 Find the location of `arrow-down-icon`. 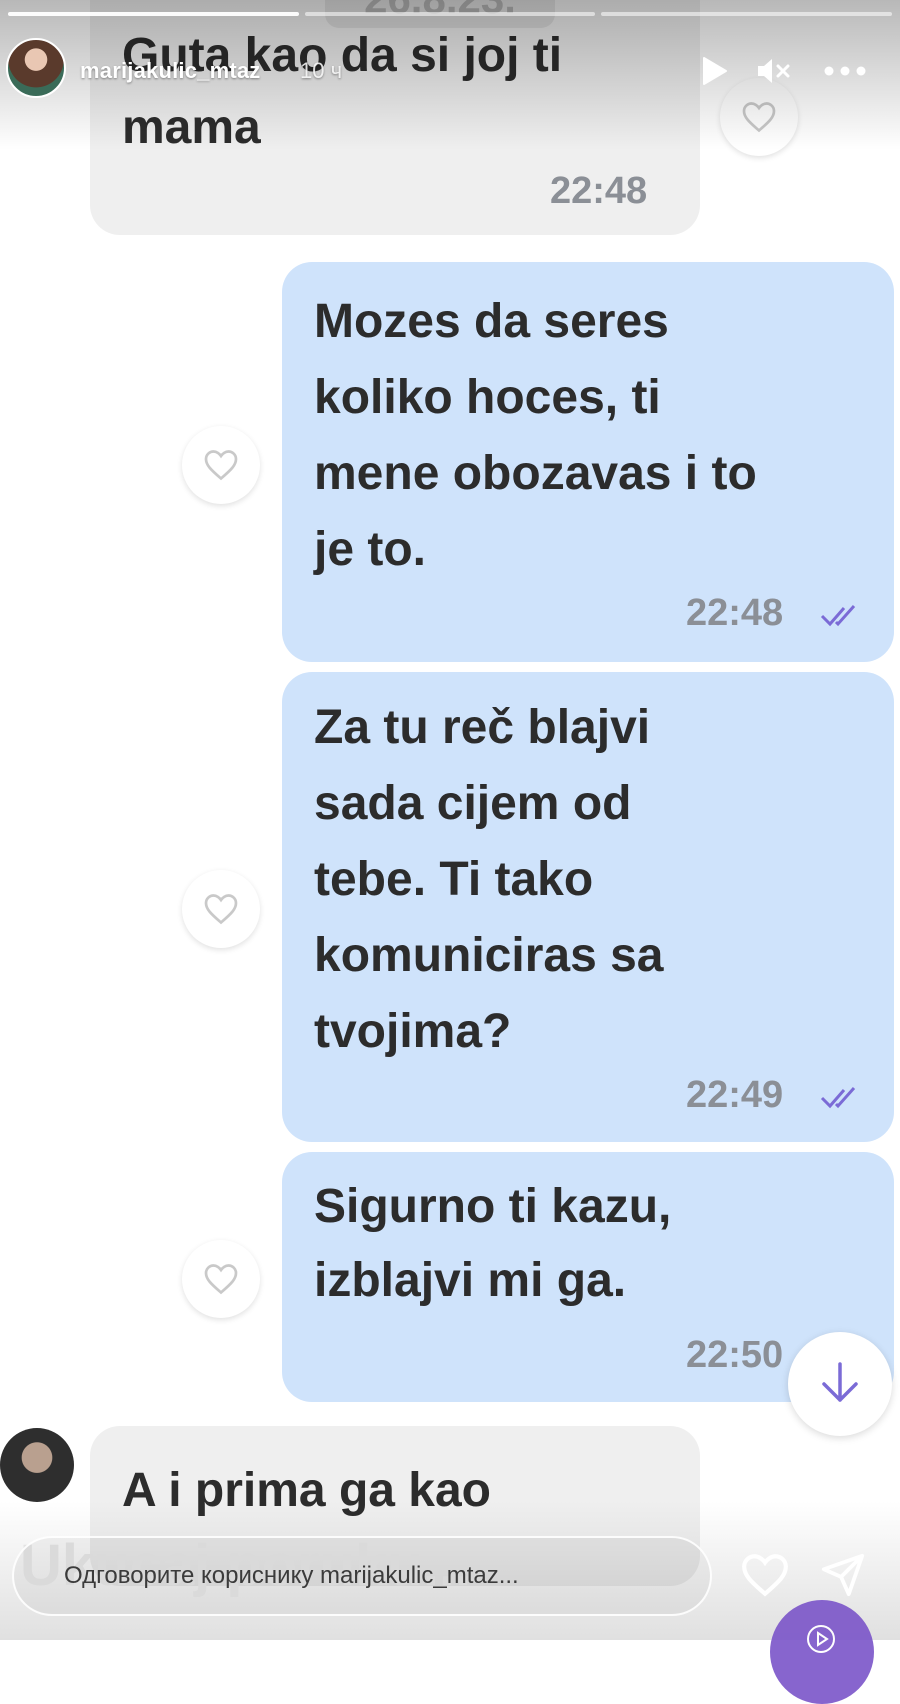

arrow-down-icon is located at coordinates (840, 1382).